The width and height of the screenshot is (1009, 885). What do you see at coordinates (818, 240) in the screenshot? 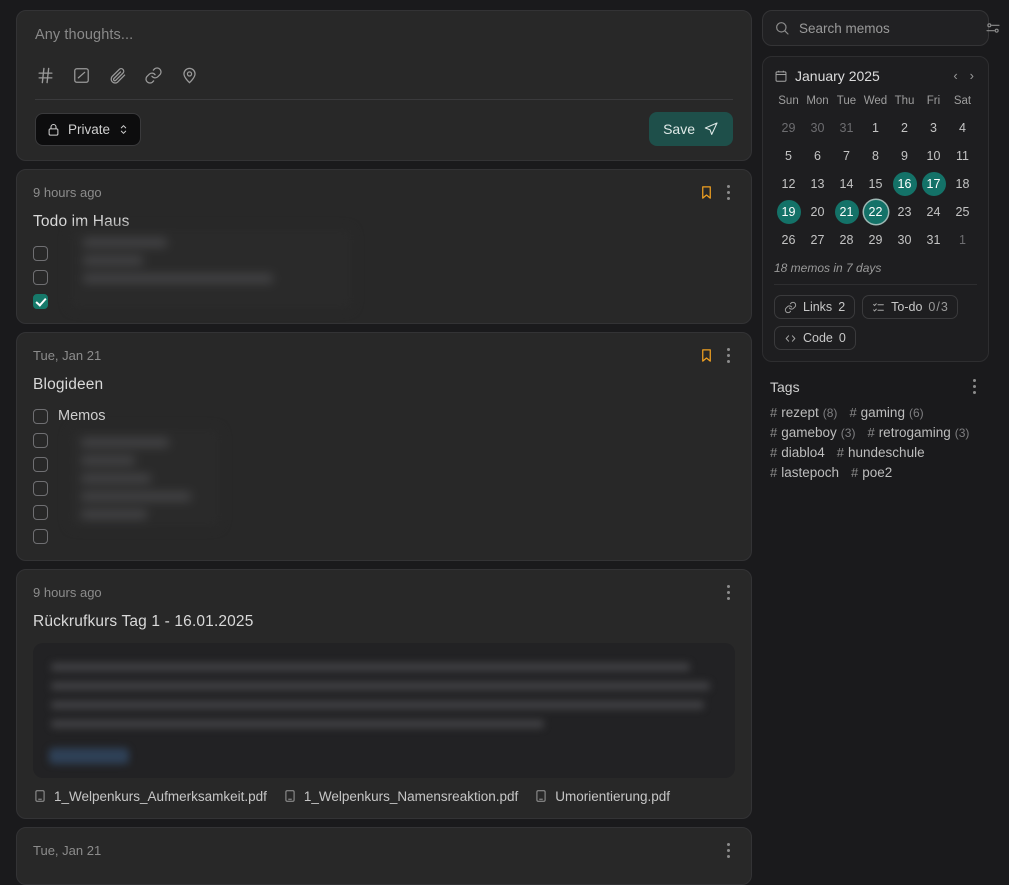
I see `calendar-day: 27` at bounding box center [818, 240].